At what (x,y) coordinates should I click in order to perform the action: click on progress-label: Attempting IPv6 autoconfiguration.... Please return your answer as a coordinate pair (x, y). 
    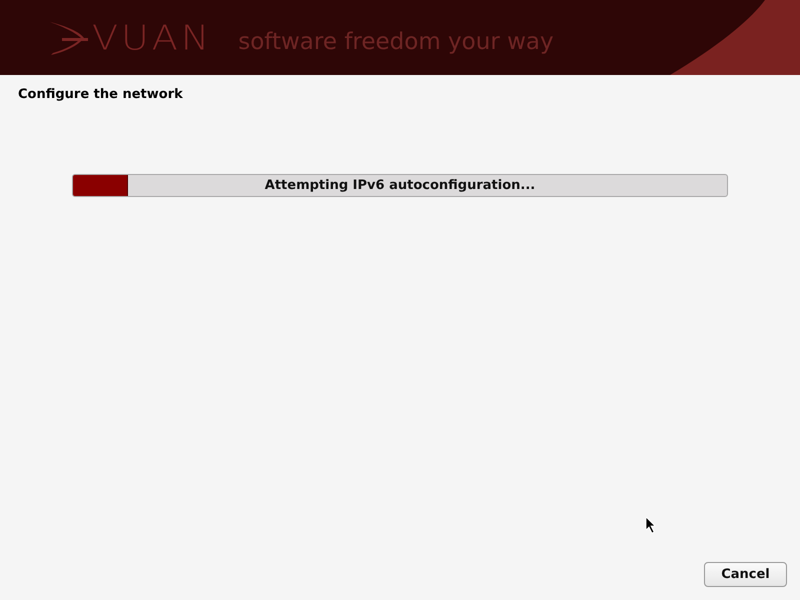
    Looking at the image, I should click on (400, 185).